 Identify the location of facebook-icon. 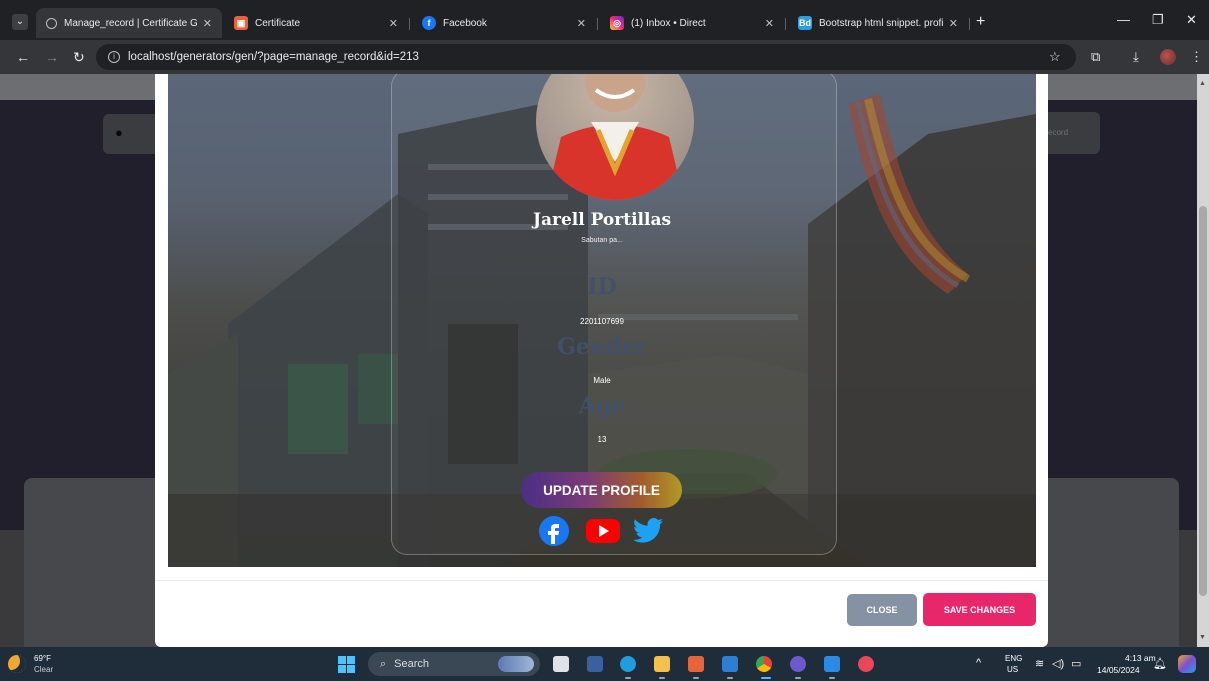
(554, 531).